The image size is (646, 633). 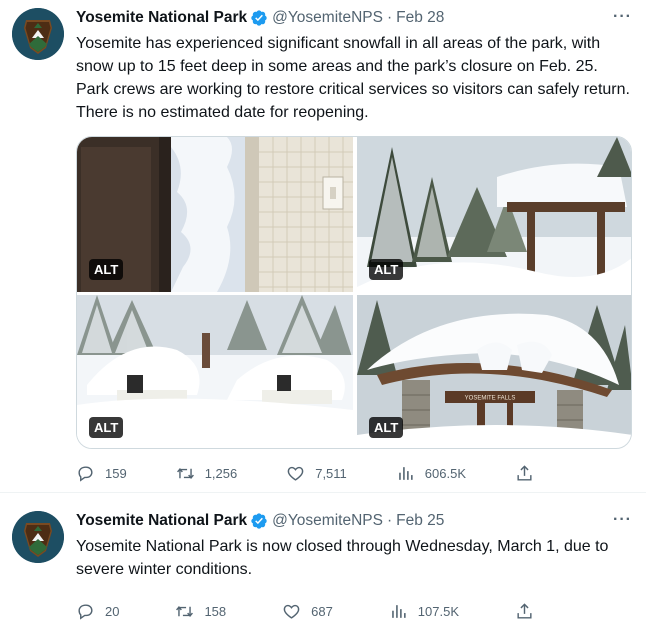 What do you see at coordinates (215, 214) in the screenshot?
I see `photo-snow-doorway: ALT` at bounding box center [215, 214].